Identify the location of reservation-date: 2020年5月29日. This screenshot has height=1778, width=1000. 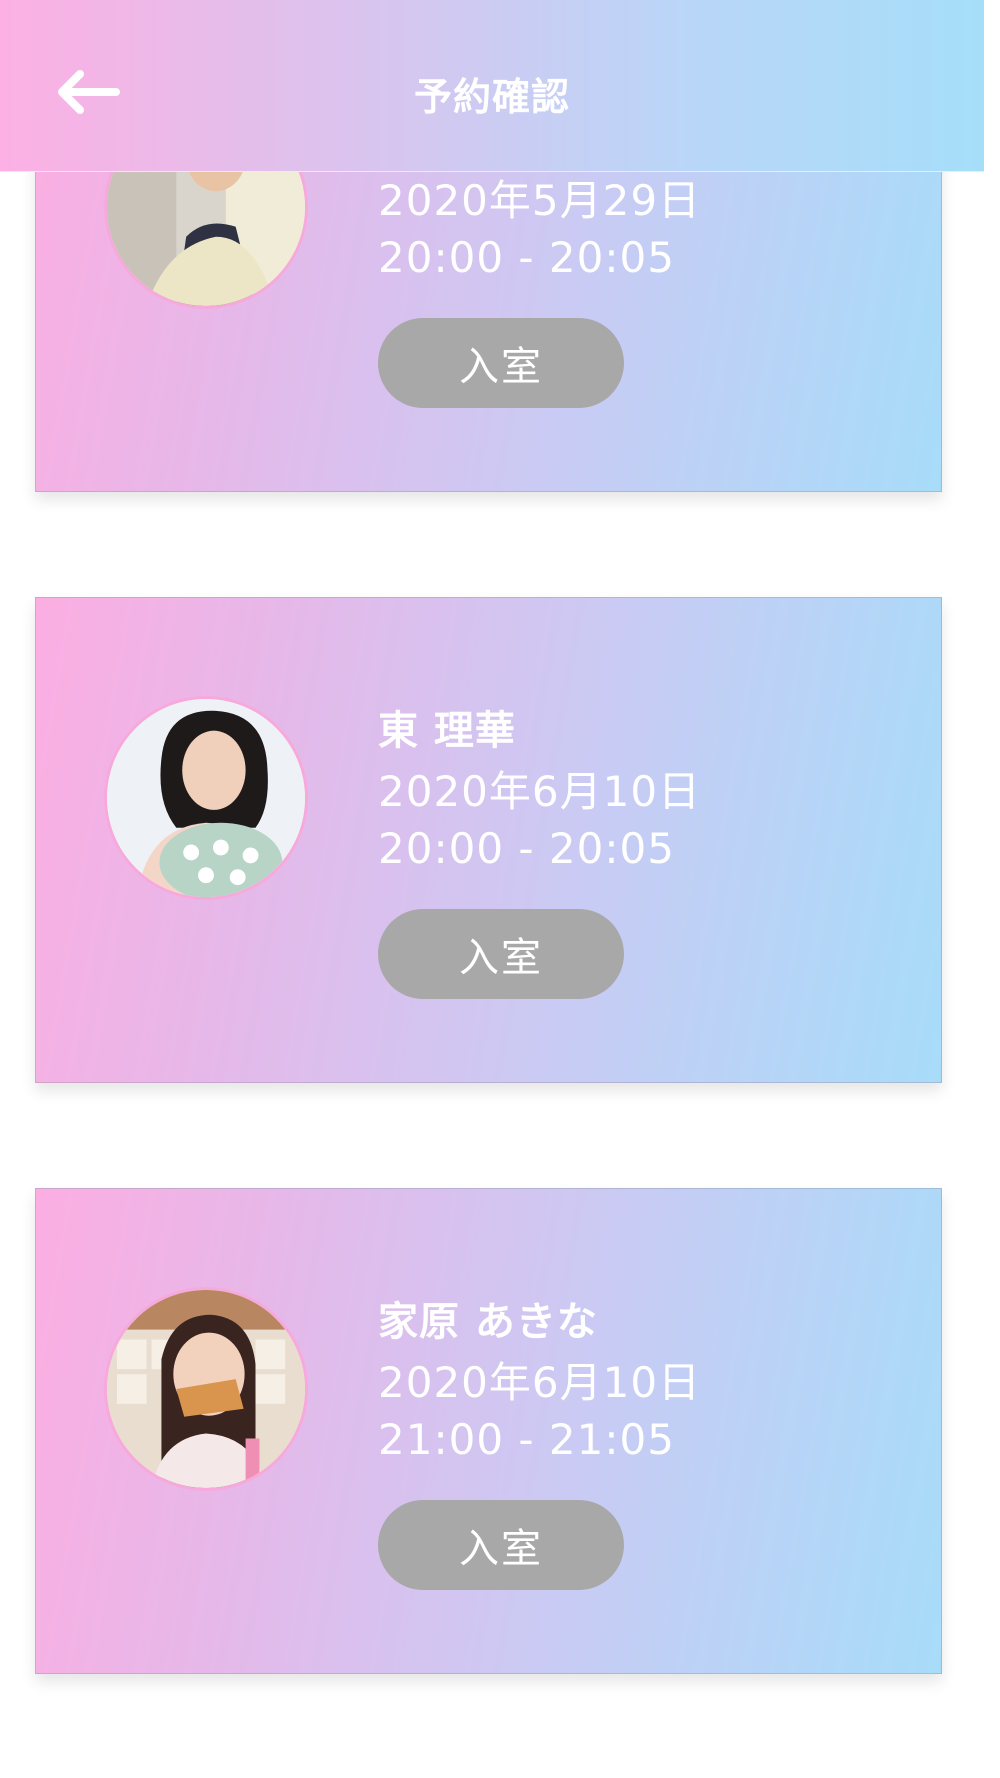
(540, 200).